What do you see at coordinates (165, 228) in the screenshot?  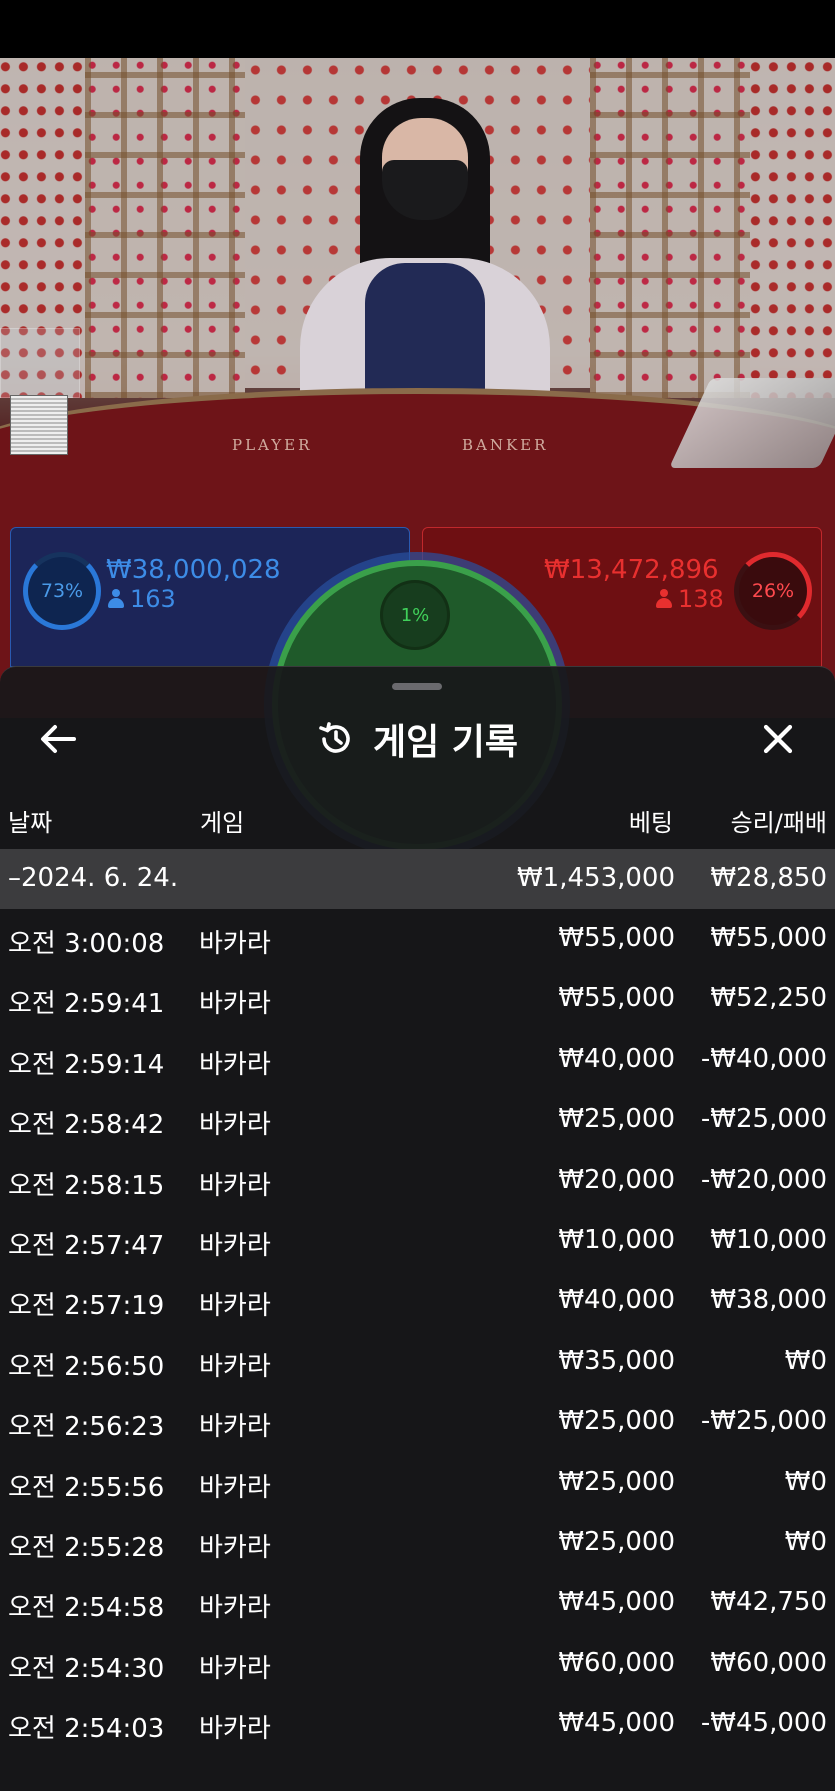 I see `lattice-screen-left` at bounding box center [165, 228].